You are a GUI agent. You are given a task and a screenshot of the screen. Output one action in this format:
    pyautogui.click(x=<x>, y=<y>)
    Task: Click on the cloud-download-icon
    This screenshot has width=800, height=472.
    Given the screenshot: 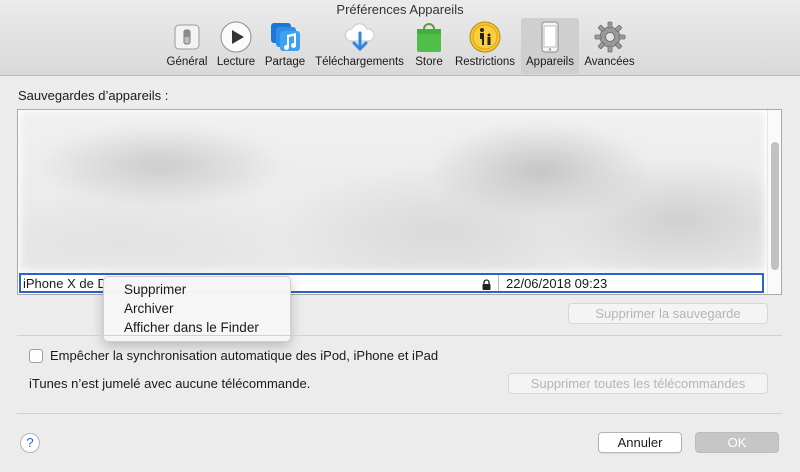 What is the action you would take?
    pyautogui.click(x=360, y=37)
    